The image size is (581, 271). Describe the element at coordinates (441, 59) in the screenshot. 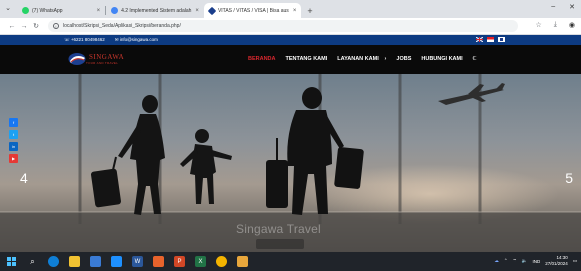

I see `nav-hubungi-kami: HUBUNGI KAMI` at that location.